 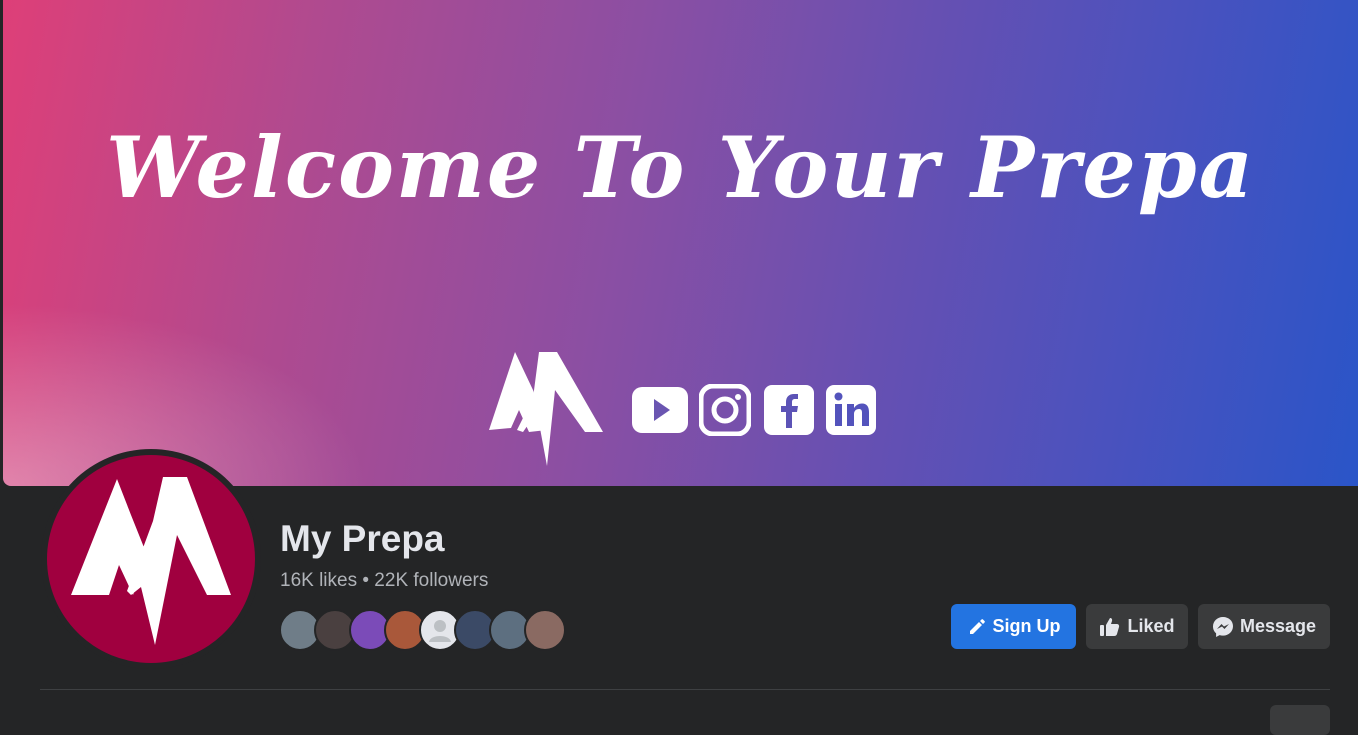 What do you see at coordinates (546, 409) in the screenshot?
I see `my-prepa-logo-icon` at bounding box center [546, 409].